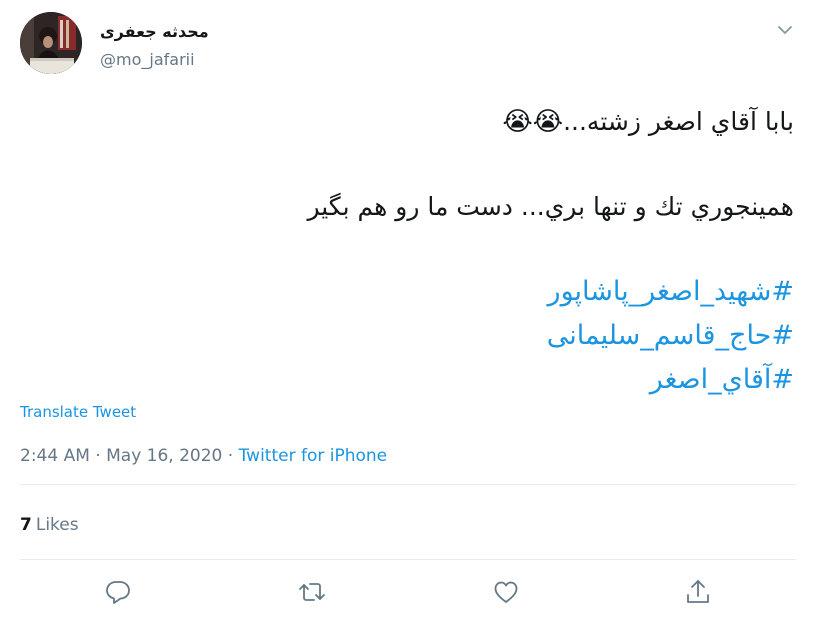  I want to click on likes-label: Likes, so click(57, 525).